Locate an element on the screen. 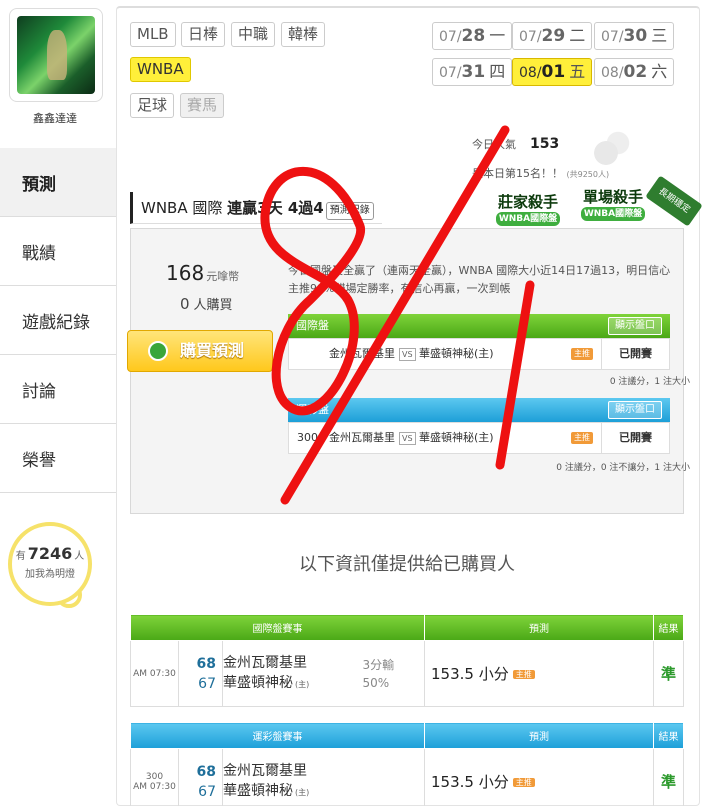 The width and height of the screenshot is (720, 806). date-month: 08/ is located at coordinates (530, 73).